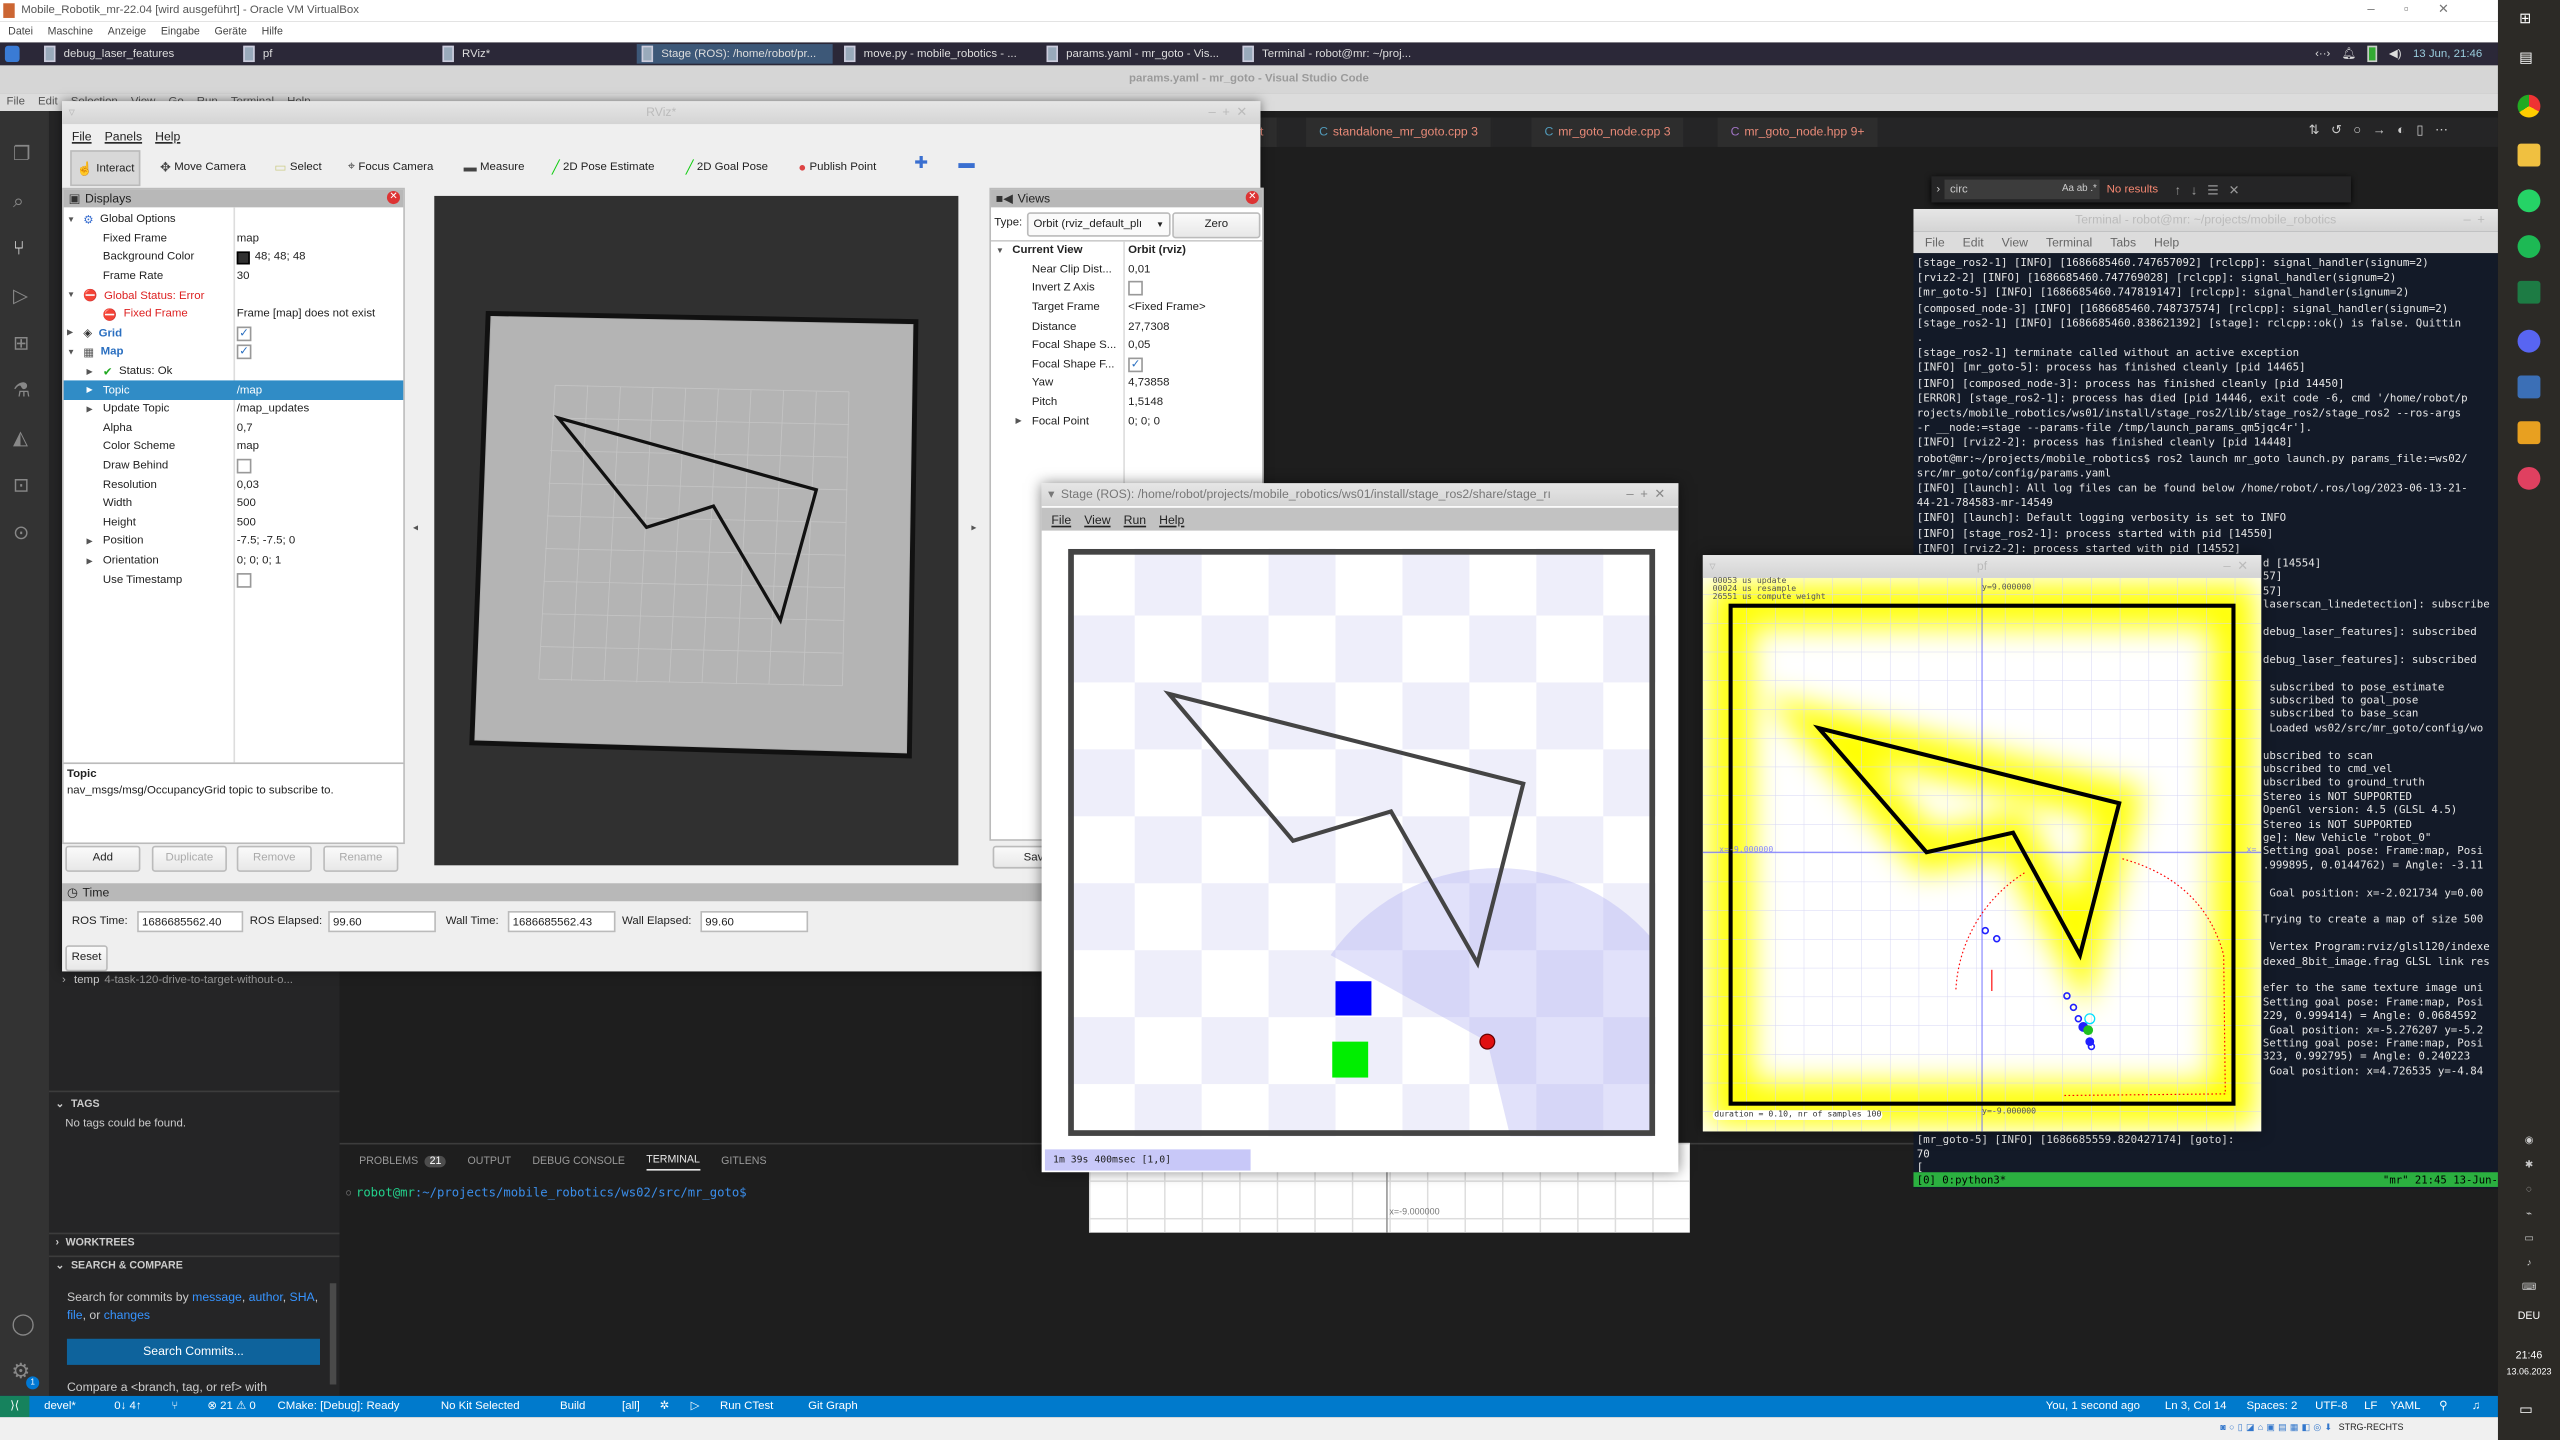 This screenshot has width=2560, height=1440. Describe the element at coordinates (234, 333) in the screenshot. I see `property-row: ▶ ◈ Grid ✓` at that location.